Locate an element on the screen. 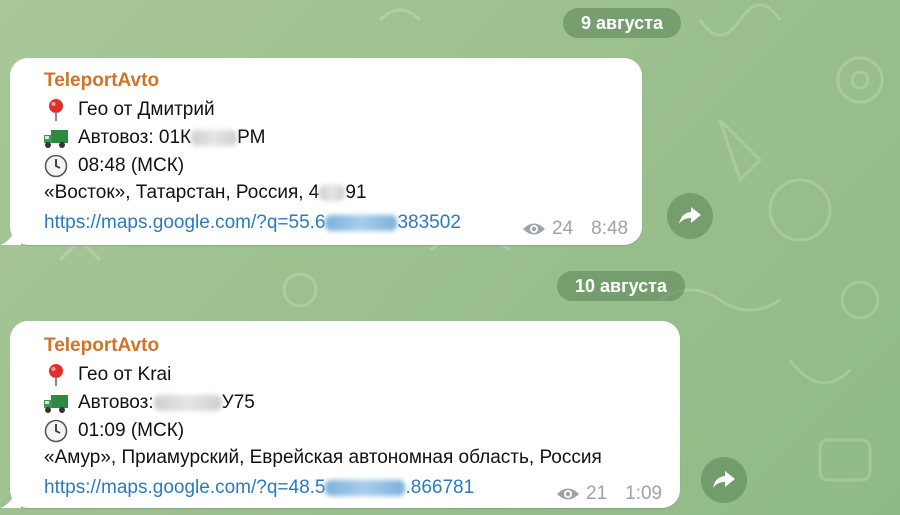 The image size is (900, 515). address-line: «Восток», Татарстан, Россия, 4 91 is located at coordinates (205, 193).